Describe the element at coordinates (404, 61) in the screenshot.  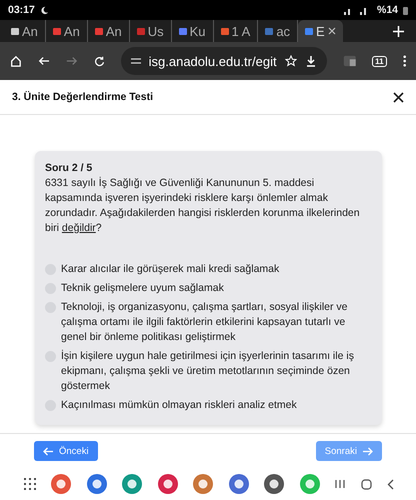
I see `more-icon` at that location.